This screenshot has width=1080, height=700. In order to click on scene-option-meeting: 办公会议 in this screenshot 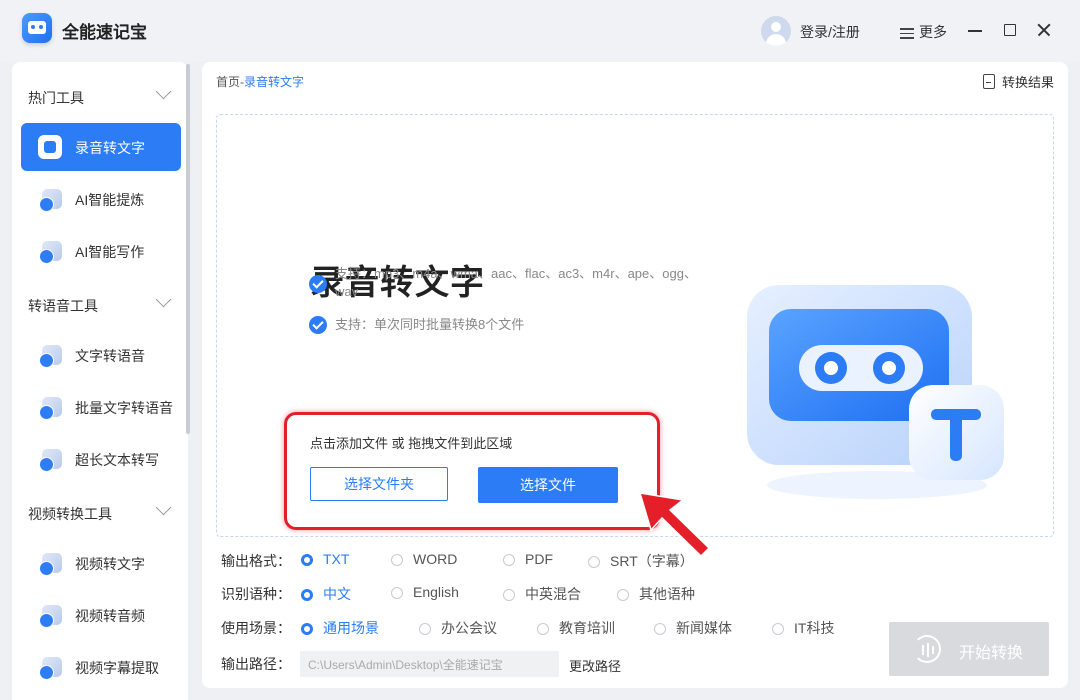, I will do `click(458, 628)`.